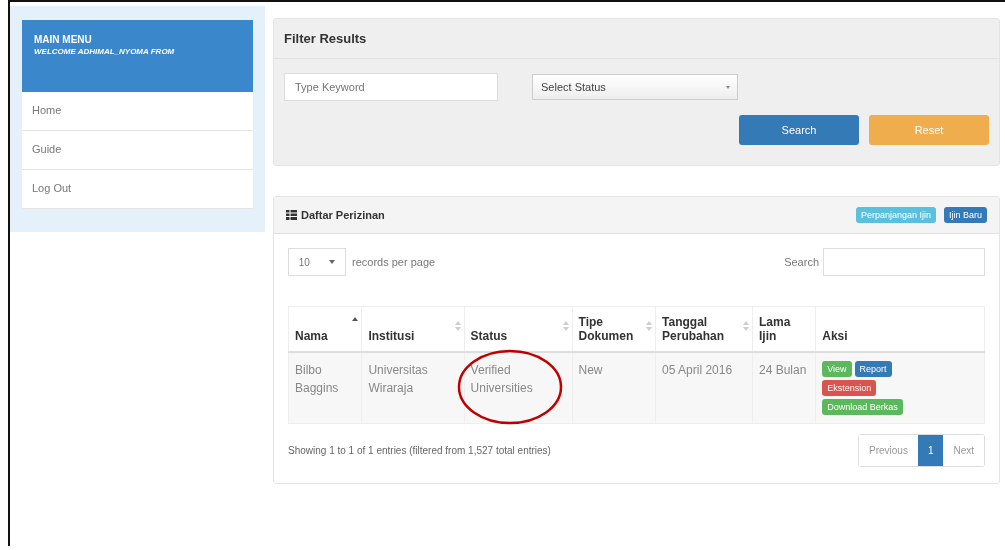 This screenshot has height=550, width=1005. I want to click on table-cell: Bilbo Baggins, so click(325, 388).